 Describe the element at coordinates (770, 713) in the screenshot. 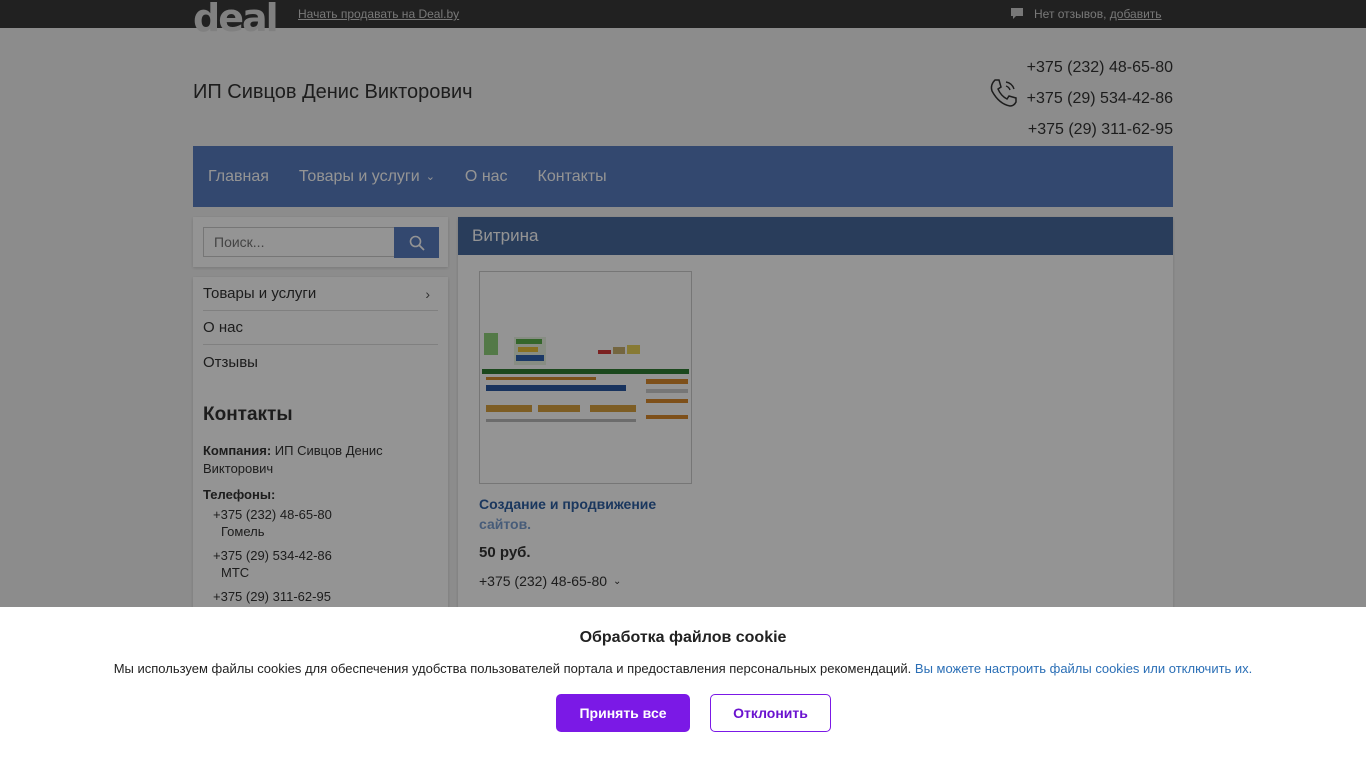

I see `decline-button: Отклонить` at that location.